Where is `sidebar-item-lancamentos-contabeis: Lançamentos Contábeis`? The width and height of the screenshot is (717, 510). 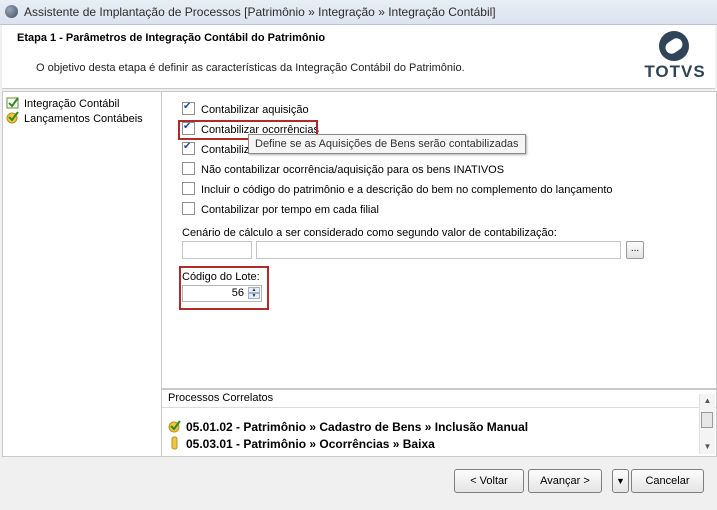
sidebar-item-lancamentos-contabeis: Lançamentos Contábeis is located at coordinates (74, 118).